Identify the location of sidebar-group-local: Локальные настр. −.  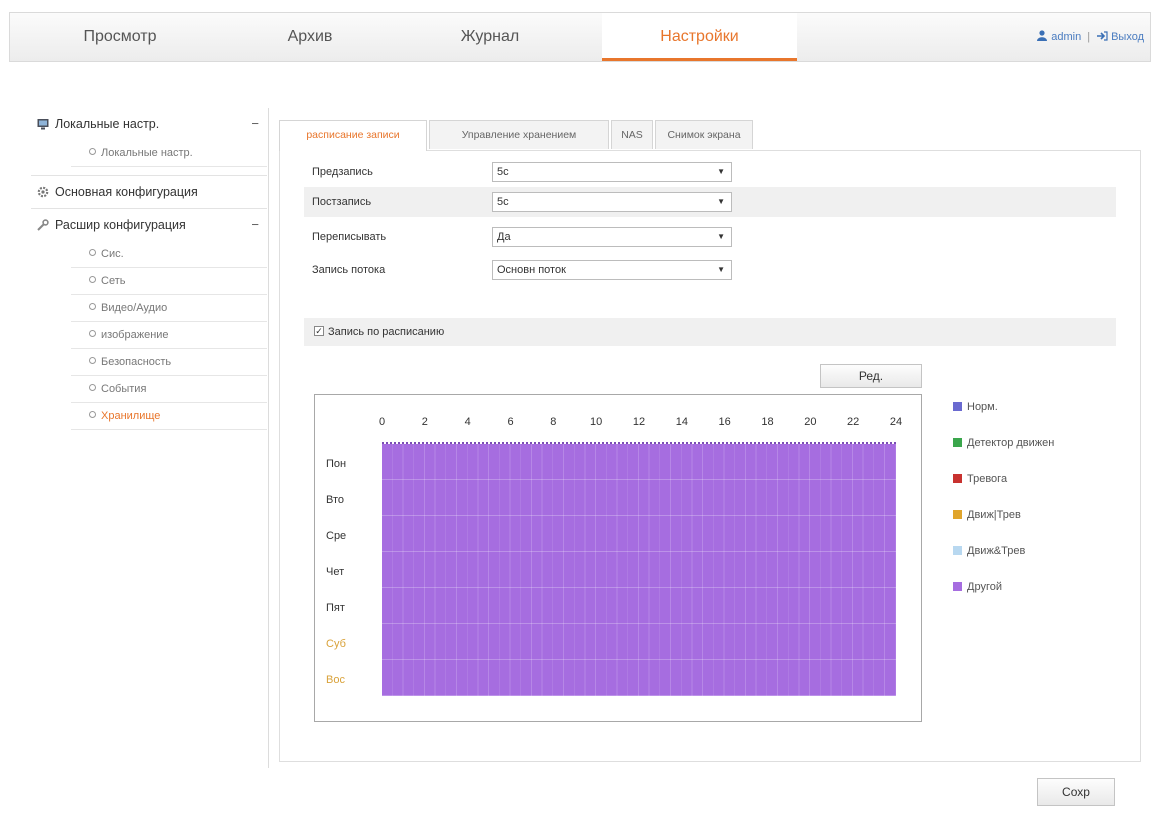
(149, 124).